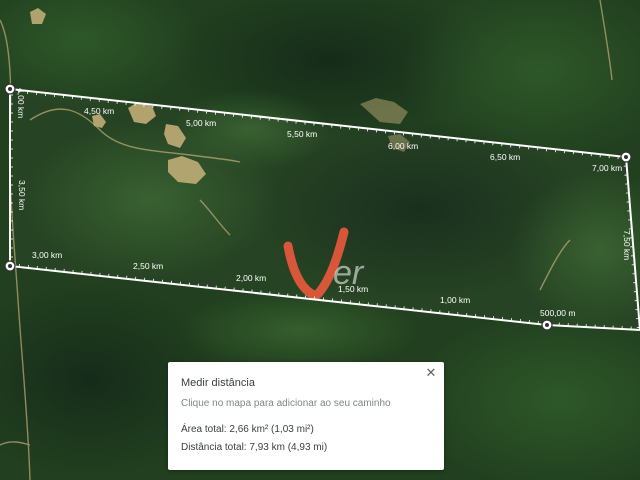  Describe the element at coordinates (21, 103) in the screenshot. I see `distance-label: 4,00 km` at that location.